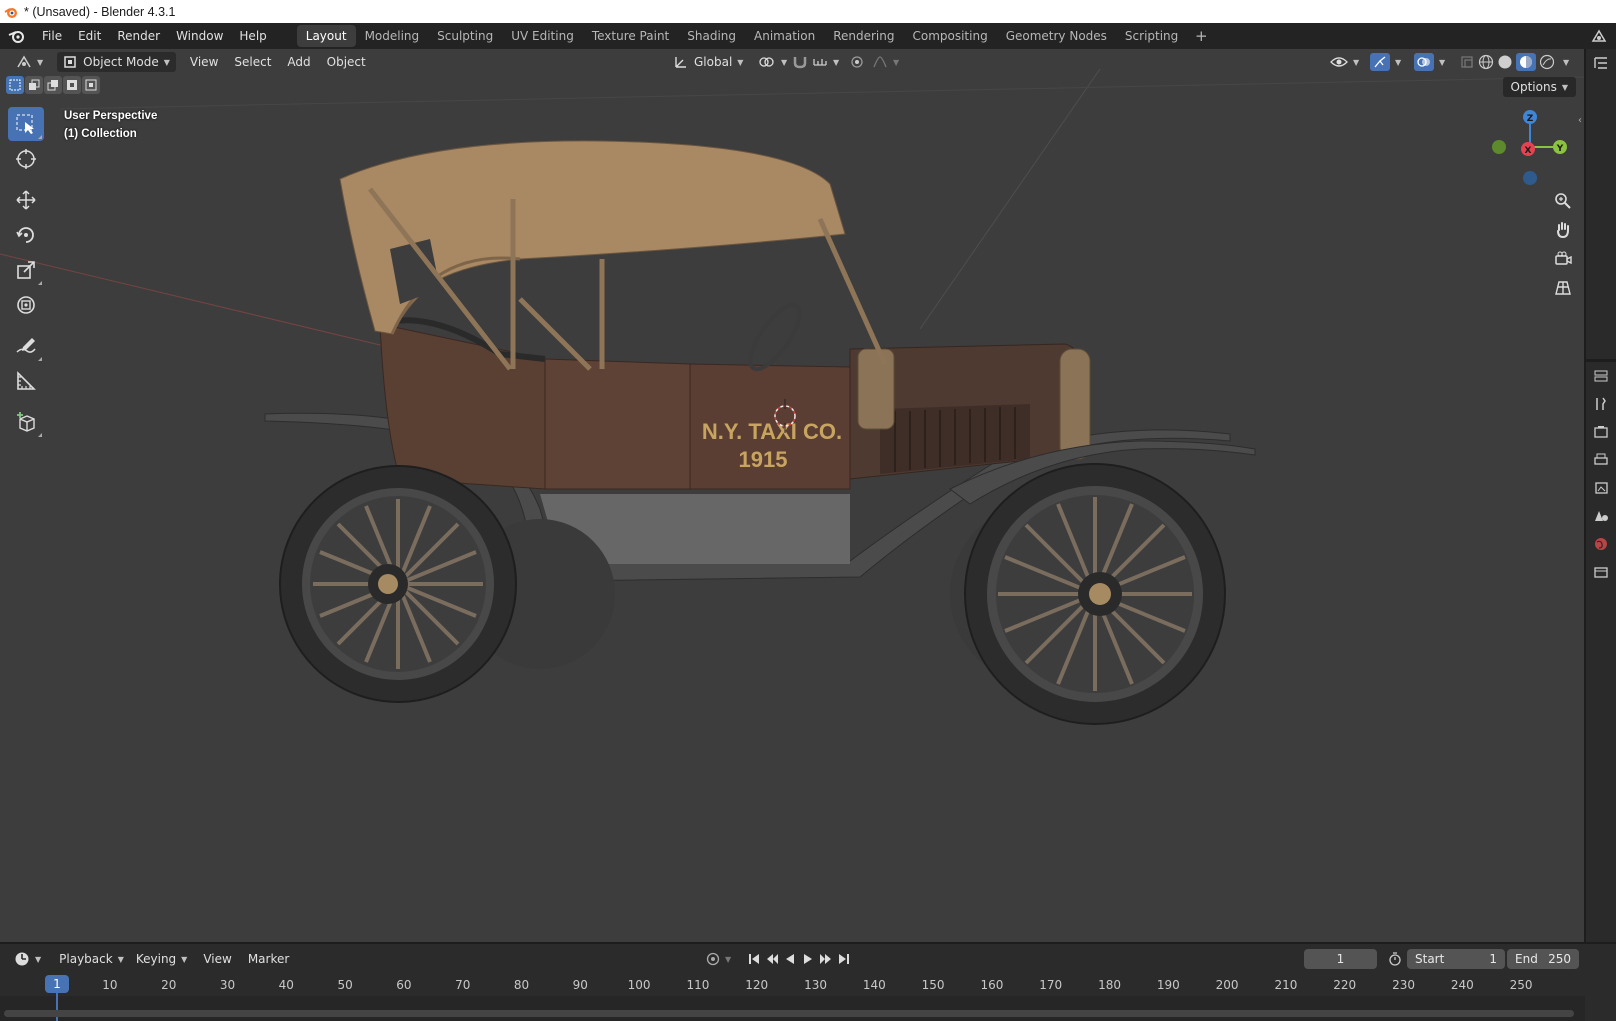 This screenshot has height=1021, width=1616. What do you see at coordinates (465, 36) in the screenshot?
I see `tab-sculpting: Sculpting` at bounding box center [465, 36].